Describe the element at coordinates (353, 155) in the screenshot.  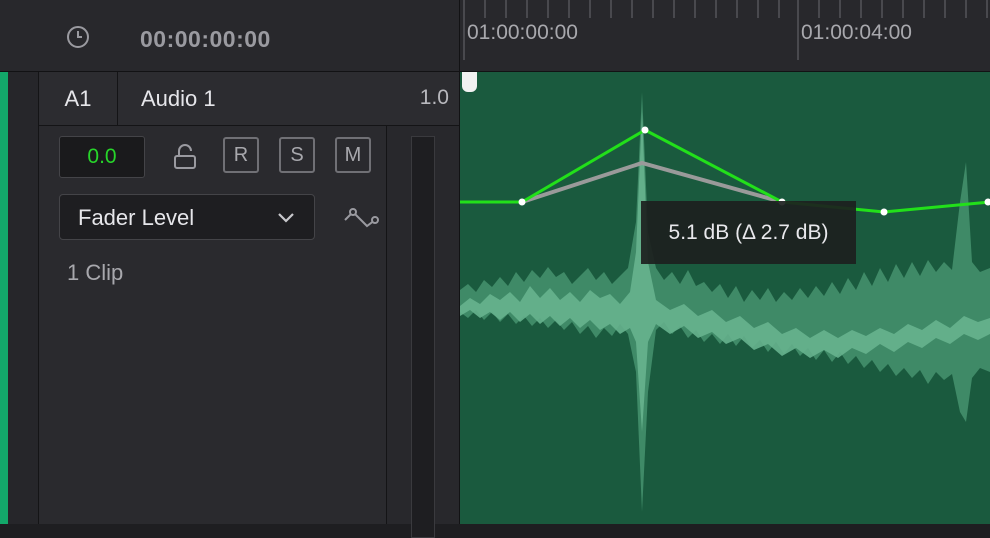
I see `mute-button: M` at that location.